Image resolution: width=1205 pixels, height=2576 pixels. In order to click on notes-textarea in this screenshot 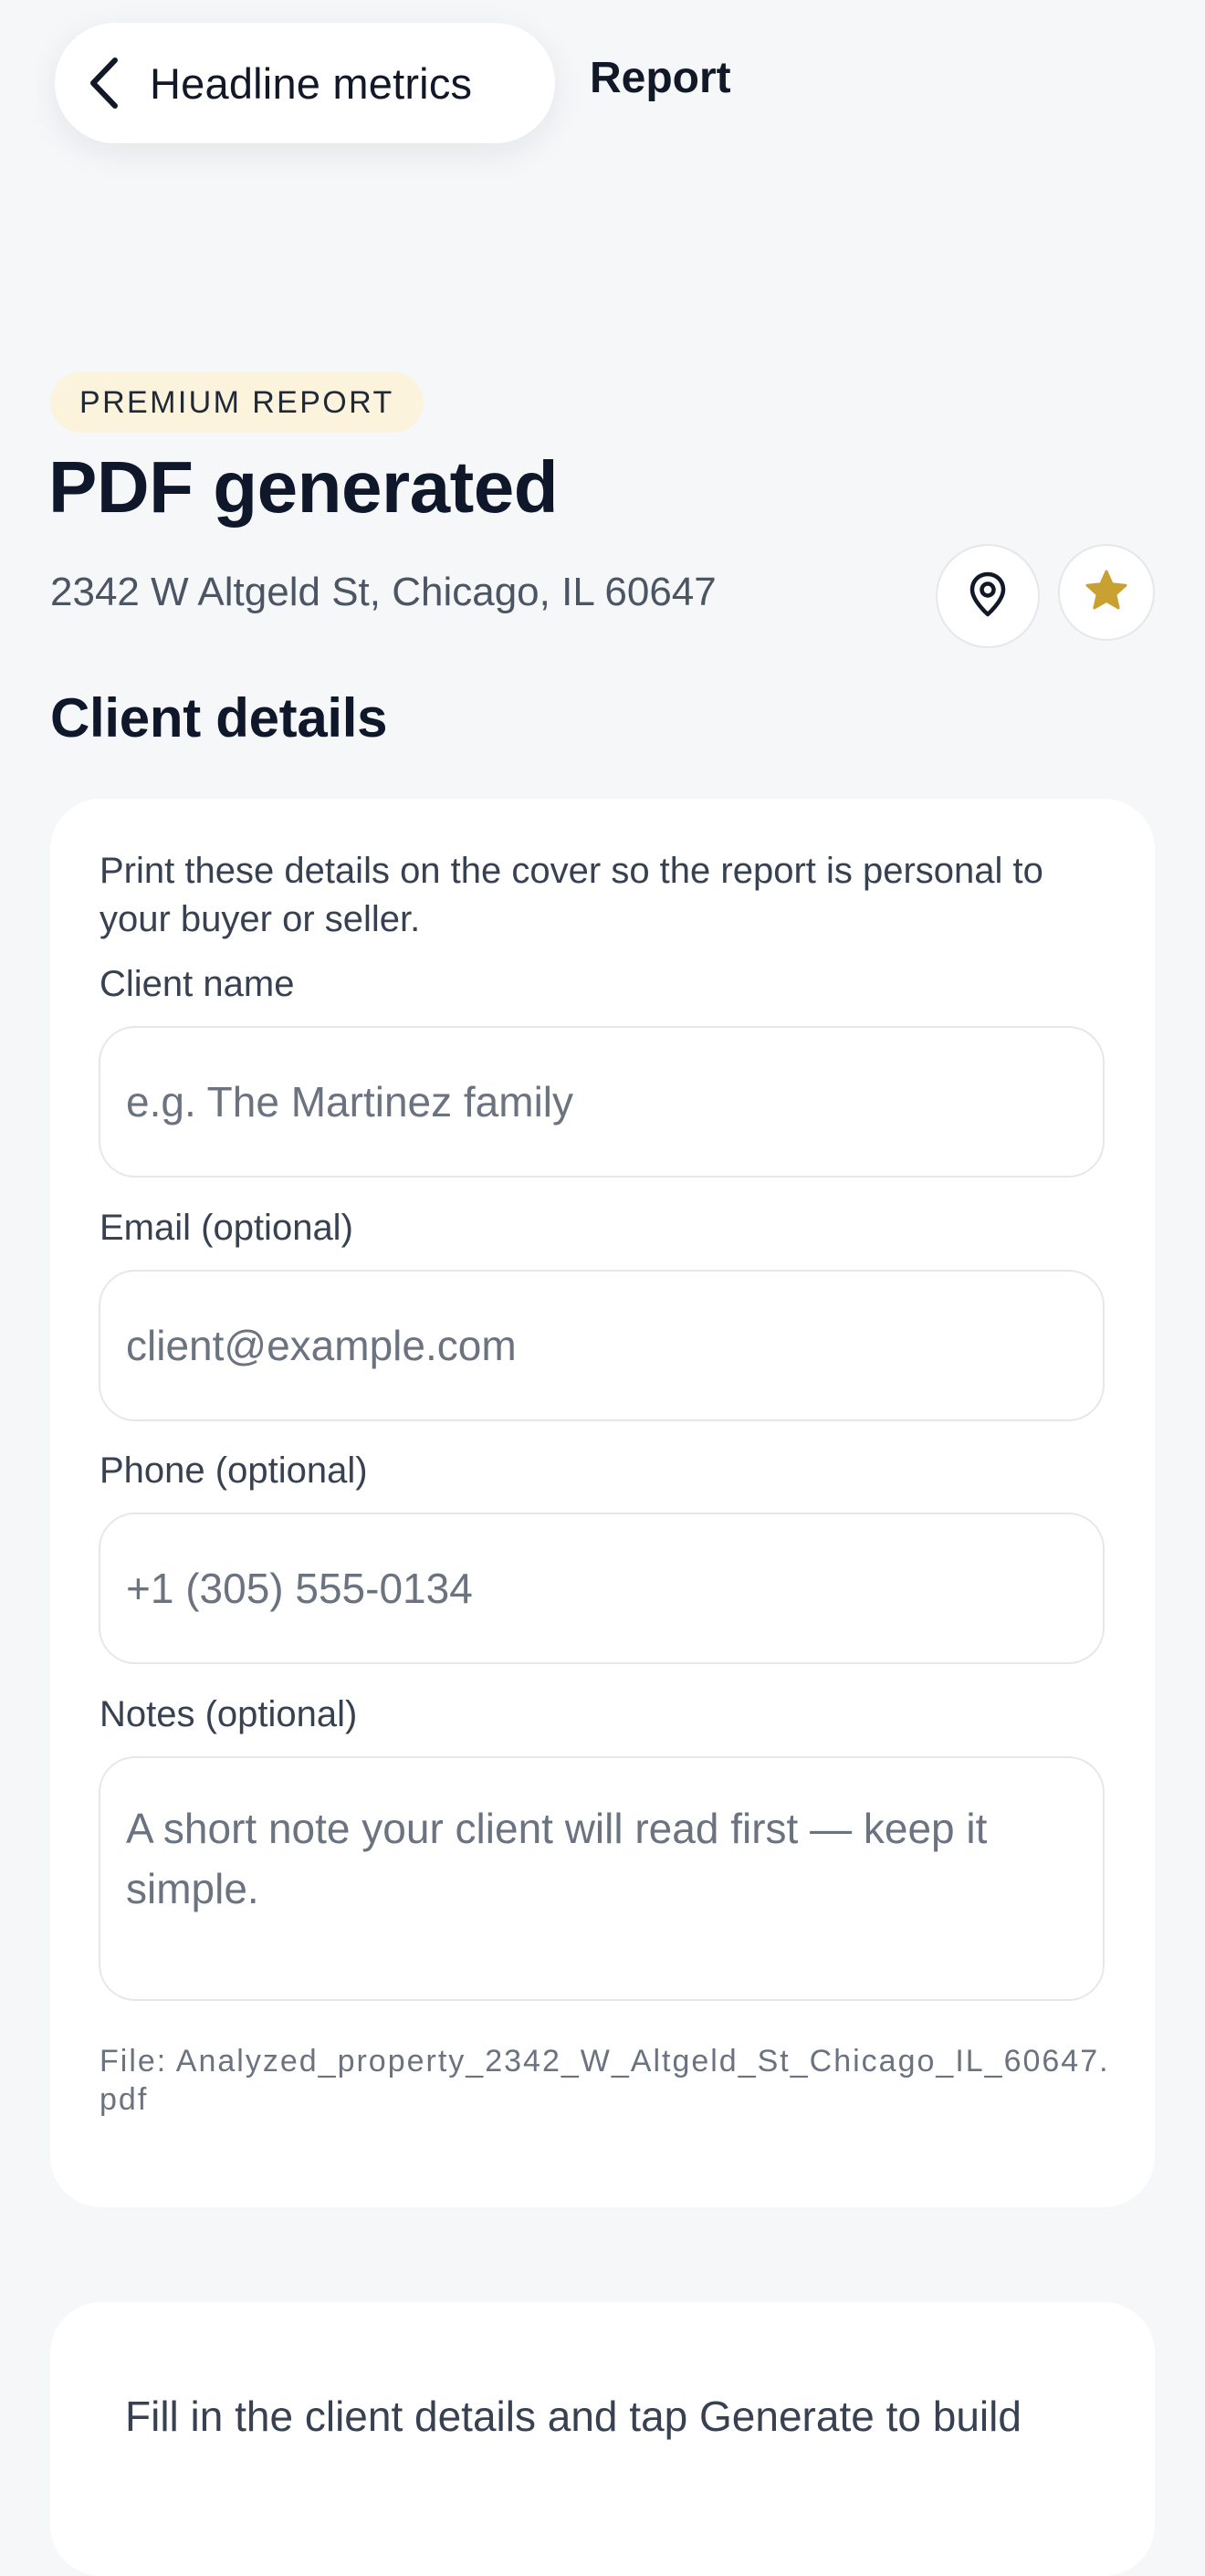, I will do `click(602, 1878)`.